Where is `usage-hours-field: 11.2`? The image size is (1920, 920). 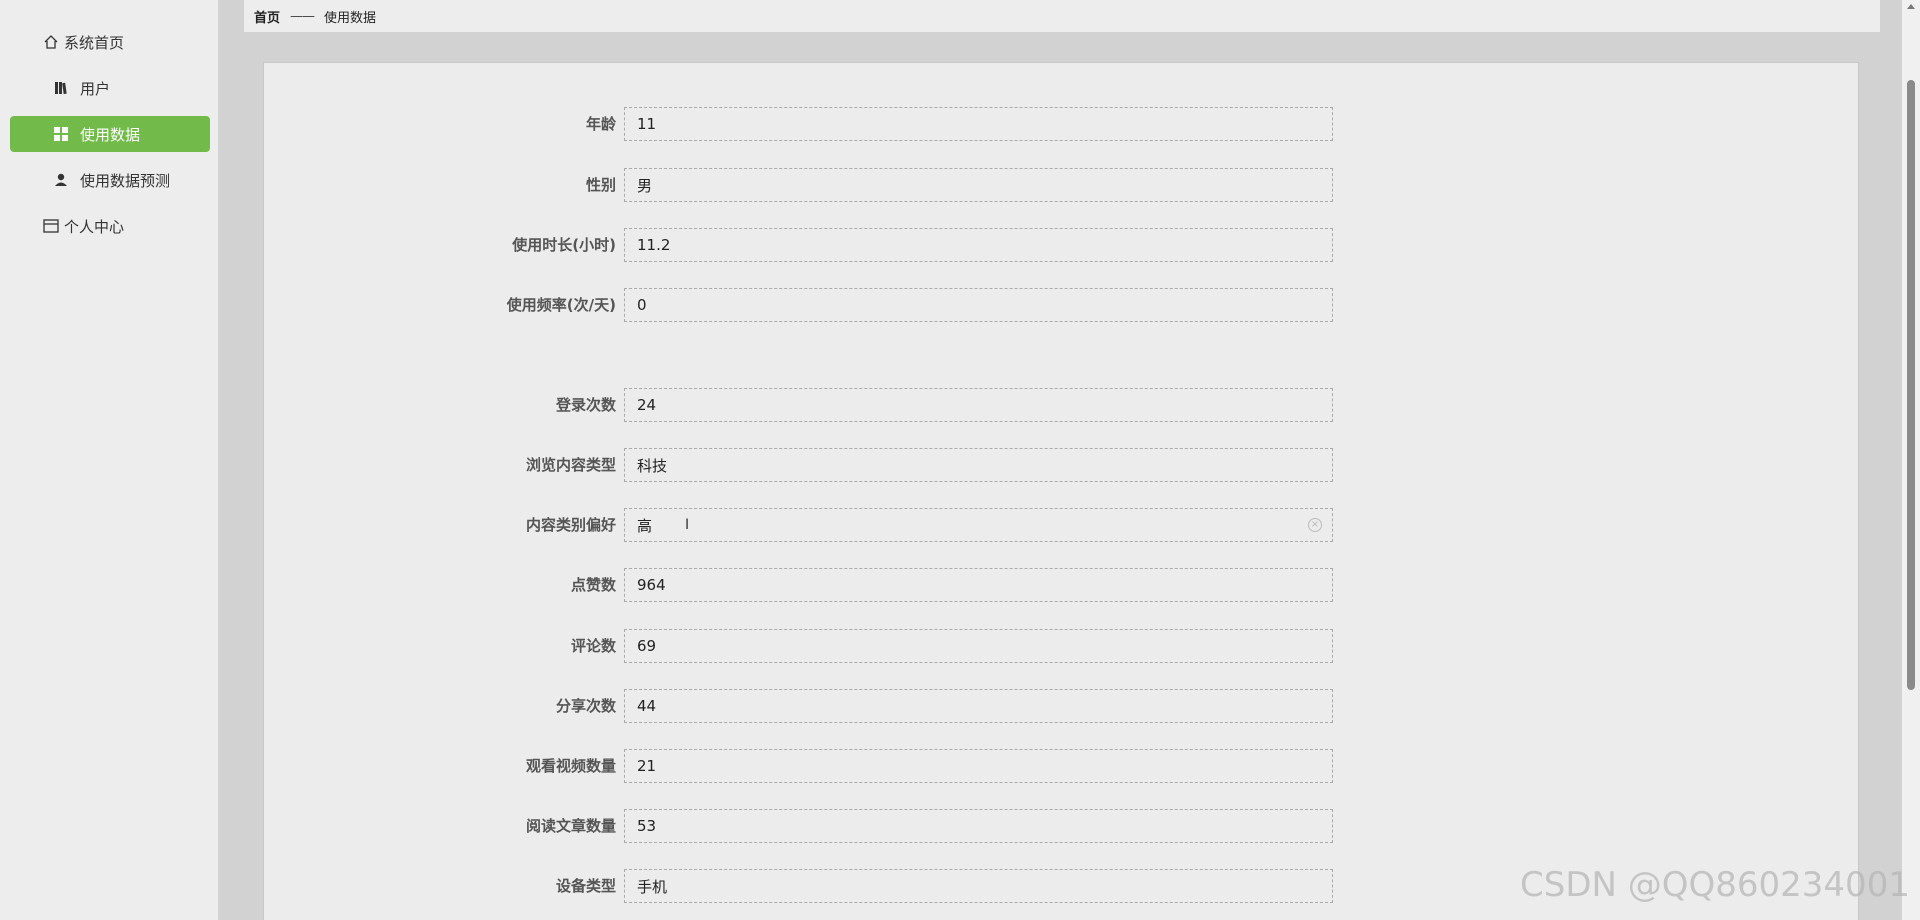 usage-hours-field: 11.2 is located at coordinates (978, 245).